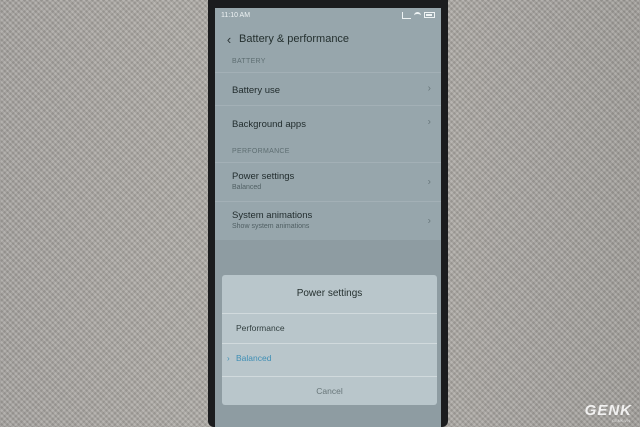 The image size is (640, 427). What do you see at coordinates (294, 39) in the screenshot?
I see `page-title: Battery & performance` at bounding box center [294, 39].